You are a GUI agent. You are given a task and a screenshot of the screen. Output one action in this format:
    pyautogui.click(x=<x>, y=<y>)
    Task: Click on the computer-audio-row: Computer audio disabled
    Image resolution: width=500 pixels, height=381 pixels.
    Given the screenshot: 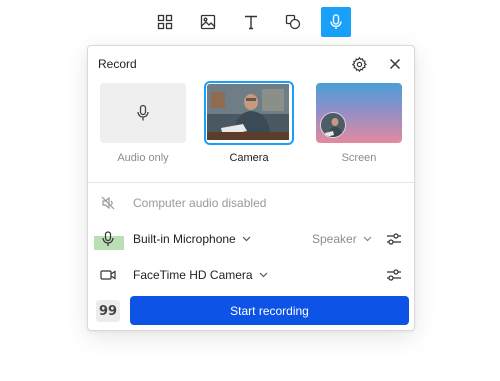 What is the action you would take?
    pyautogui.click(x=251, y=203)
    